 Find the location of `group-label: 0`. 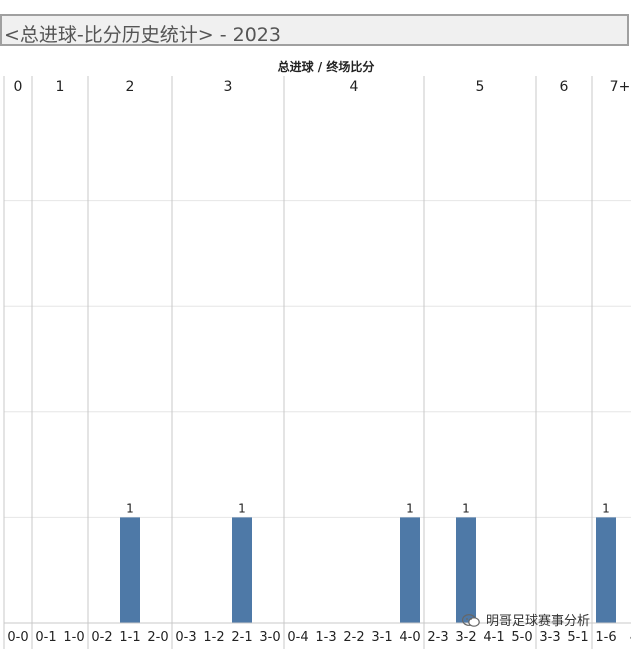

group-label: 0 is located at coordinates (18, 87).